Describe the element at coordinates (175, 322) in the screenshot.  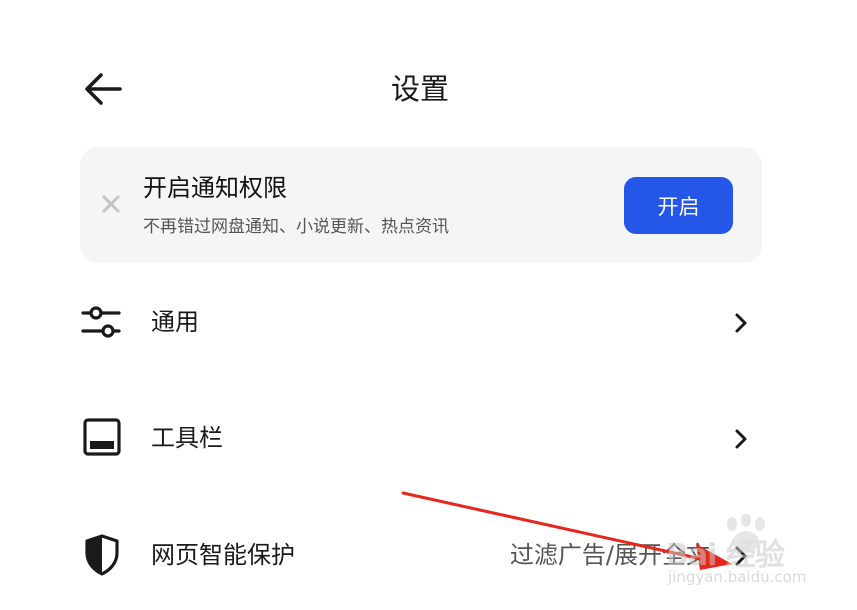
I see `settings-item-label: 通用` at that location.